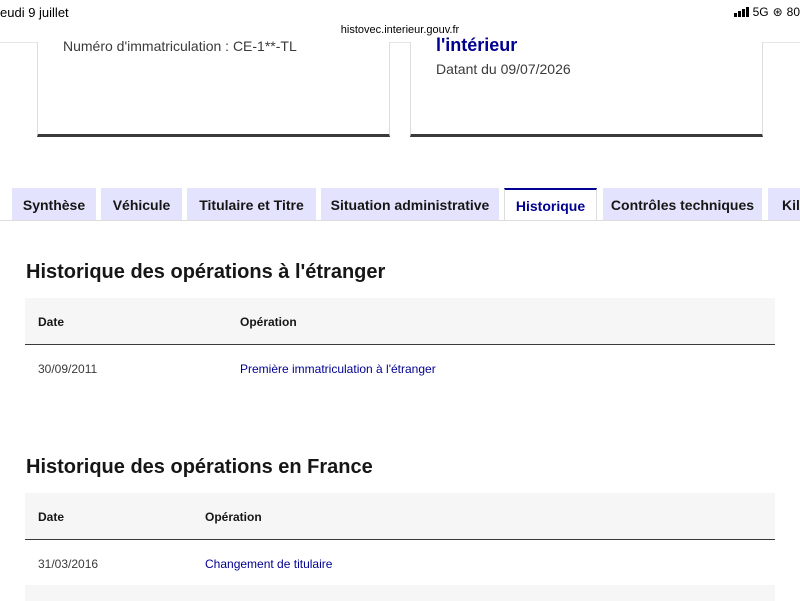 This screenshot has height=601, width=800. I want to click on france-history-title: Historique des opérations en France, so click(199, 467).